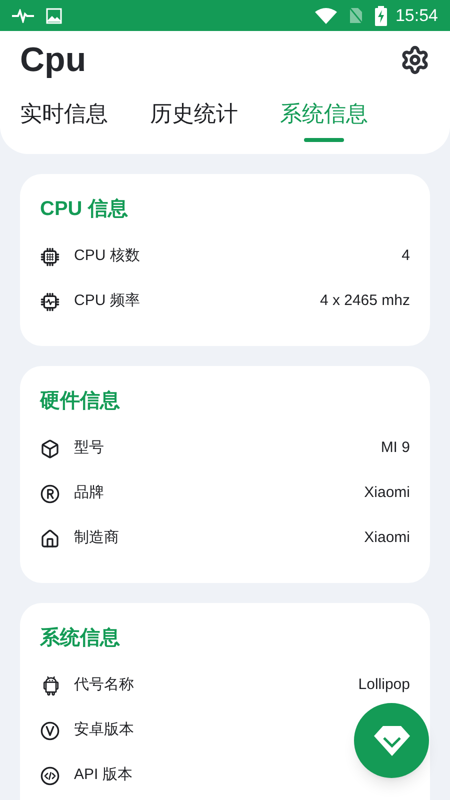 Image resolution: width=450 pixels, height=800 pixels. Describe the element at coordinates (53, 60) in the screenshot. I see `app-title: Cpu` at that location.